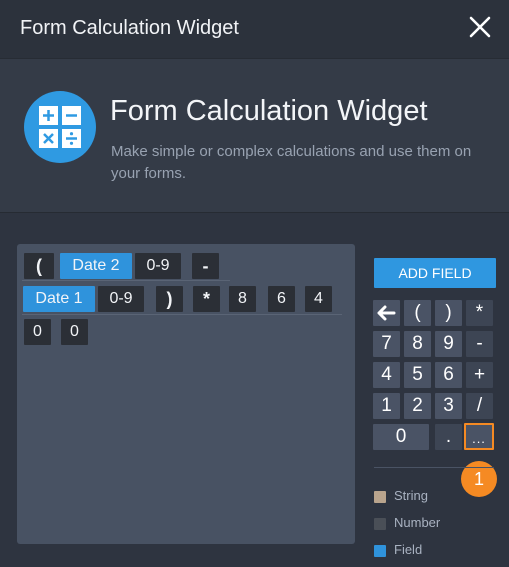  I want to click on key-3: 3, so click(448, 406).